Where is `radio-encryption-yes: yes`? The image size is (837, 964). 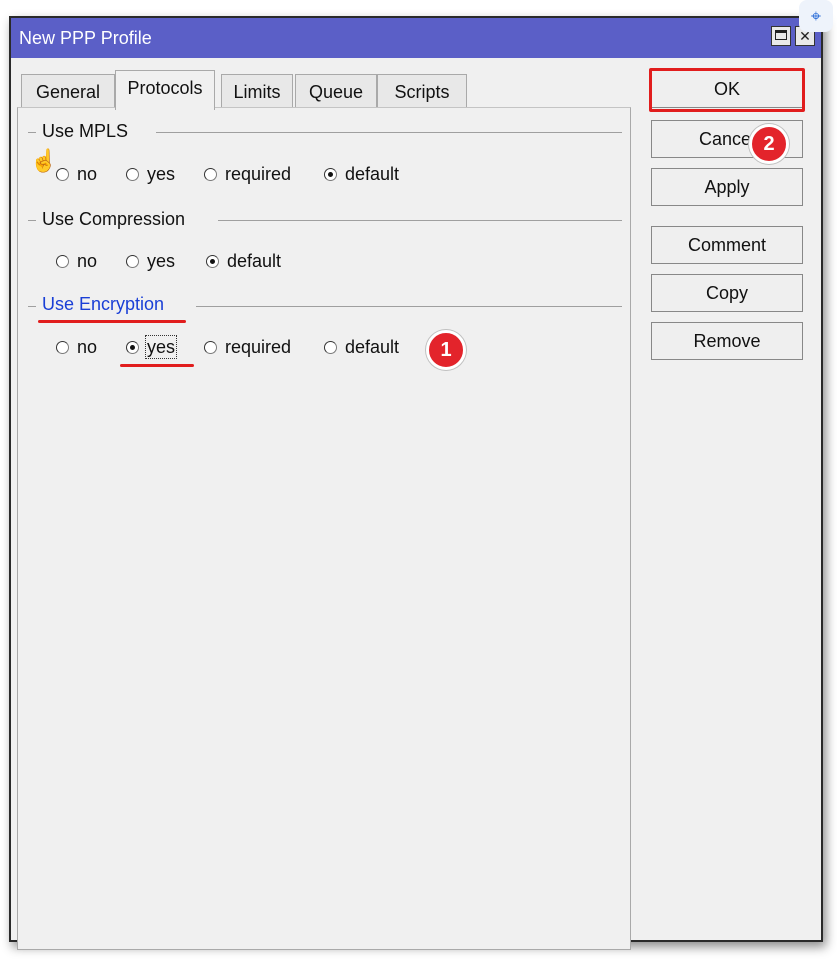
radio-encryption-yes: yes is located at coordinates (152, 347).